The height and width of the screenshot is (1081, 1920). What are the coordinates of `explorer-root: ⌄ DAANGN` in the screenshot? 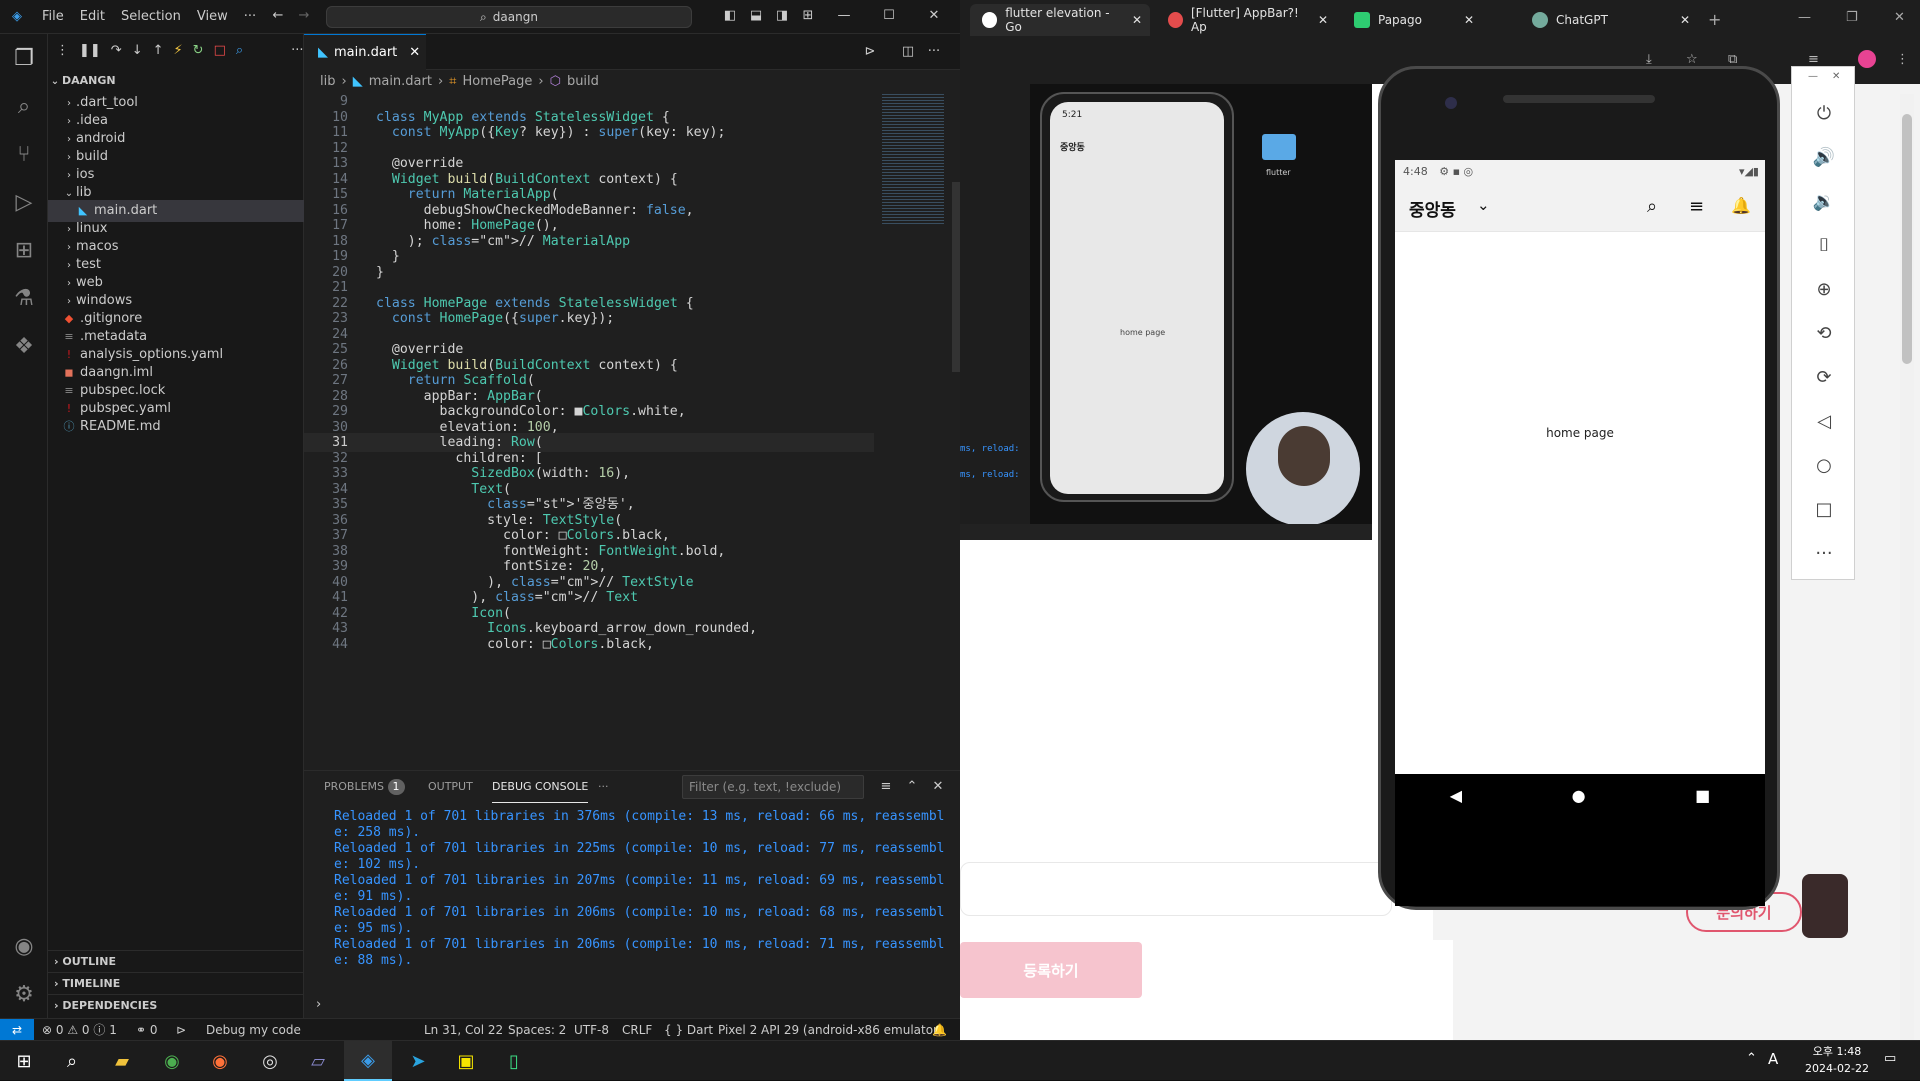 It's located at (176, 81).